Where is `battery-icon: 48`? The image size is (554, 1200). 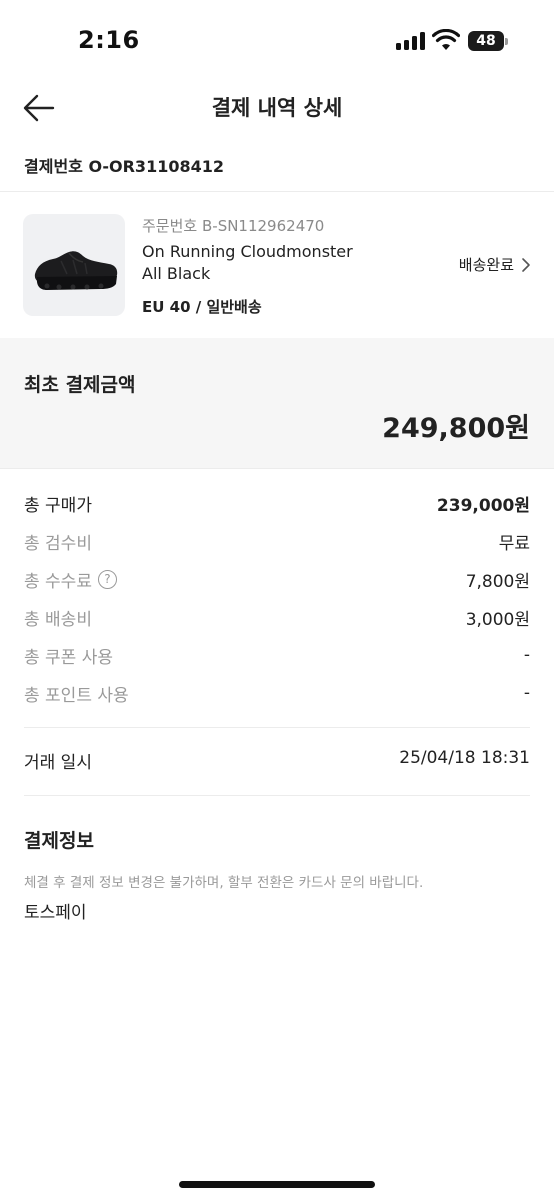
battery-icon: 48 is located at coordinates (488, 41).